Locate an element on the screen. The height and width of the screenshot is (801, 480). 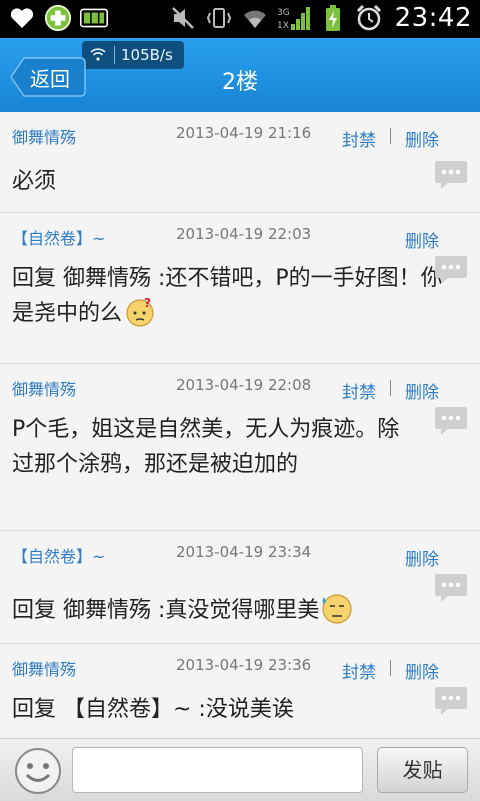
post-content: 回复 御舞情殇 :真没觉得哪里美 is located at coordinates (236, 609).